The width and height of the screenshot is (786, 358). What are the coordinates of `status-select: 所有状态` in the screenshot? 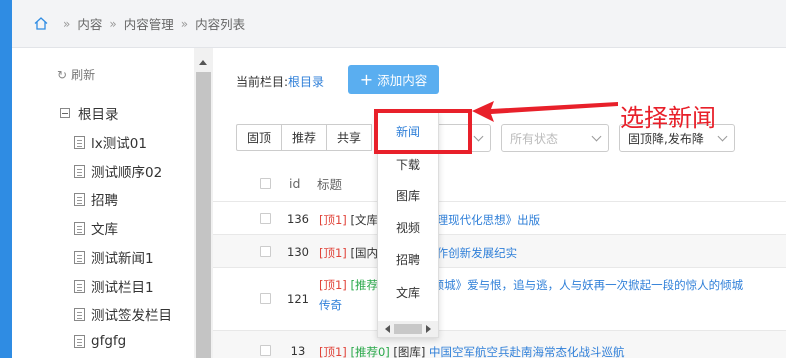 It's located at (555, 138).